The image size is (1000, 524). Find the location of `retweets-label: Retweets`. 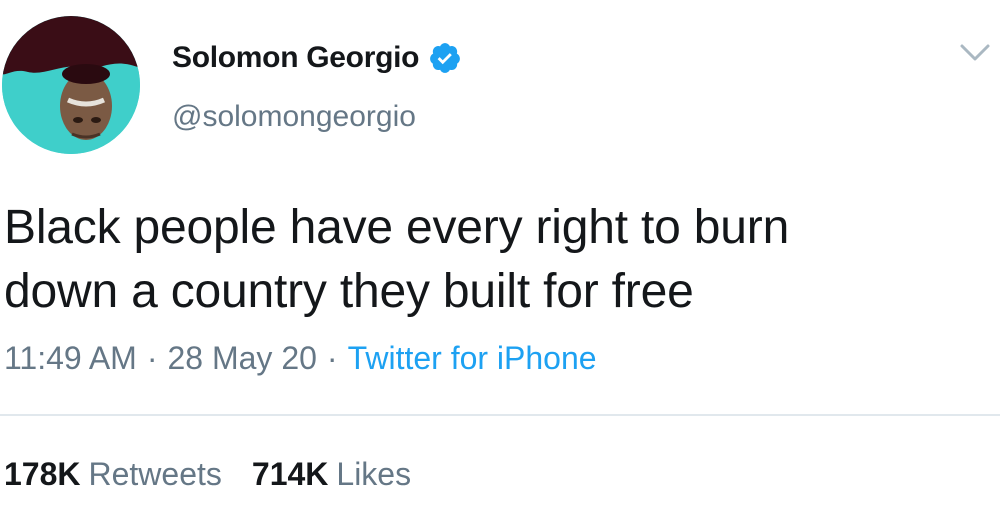

retweets-label: Retweets is located at coordinates (155, 474).